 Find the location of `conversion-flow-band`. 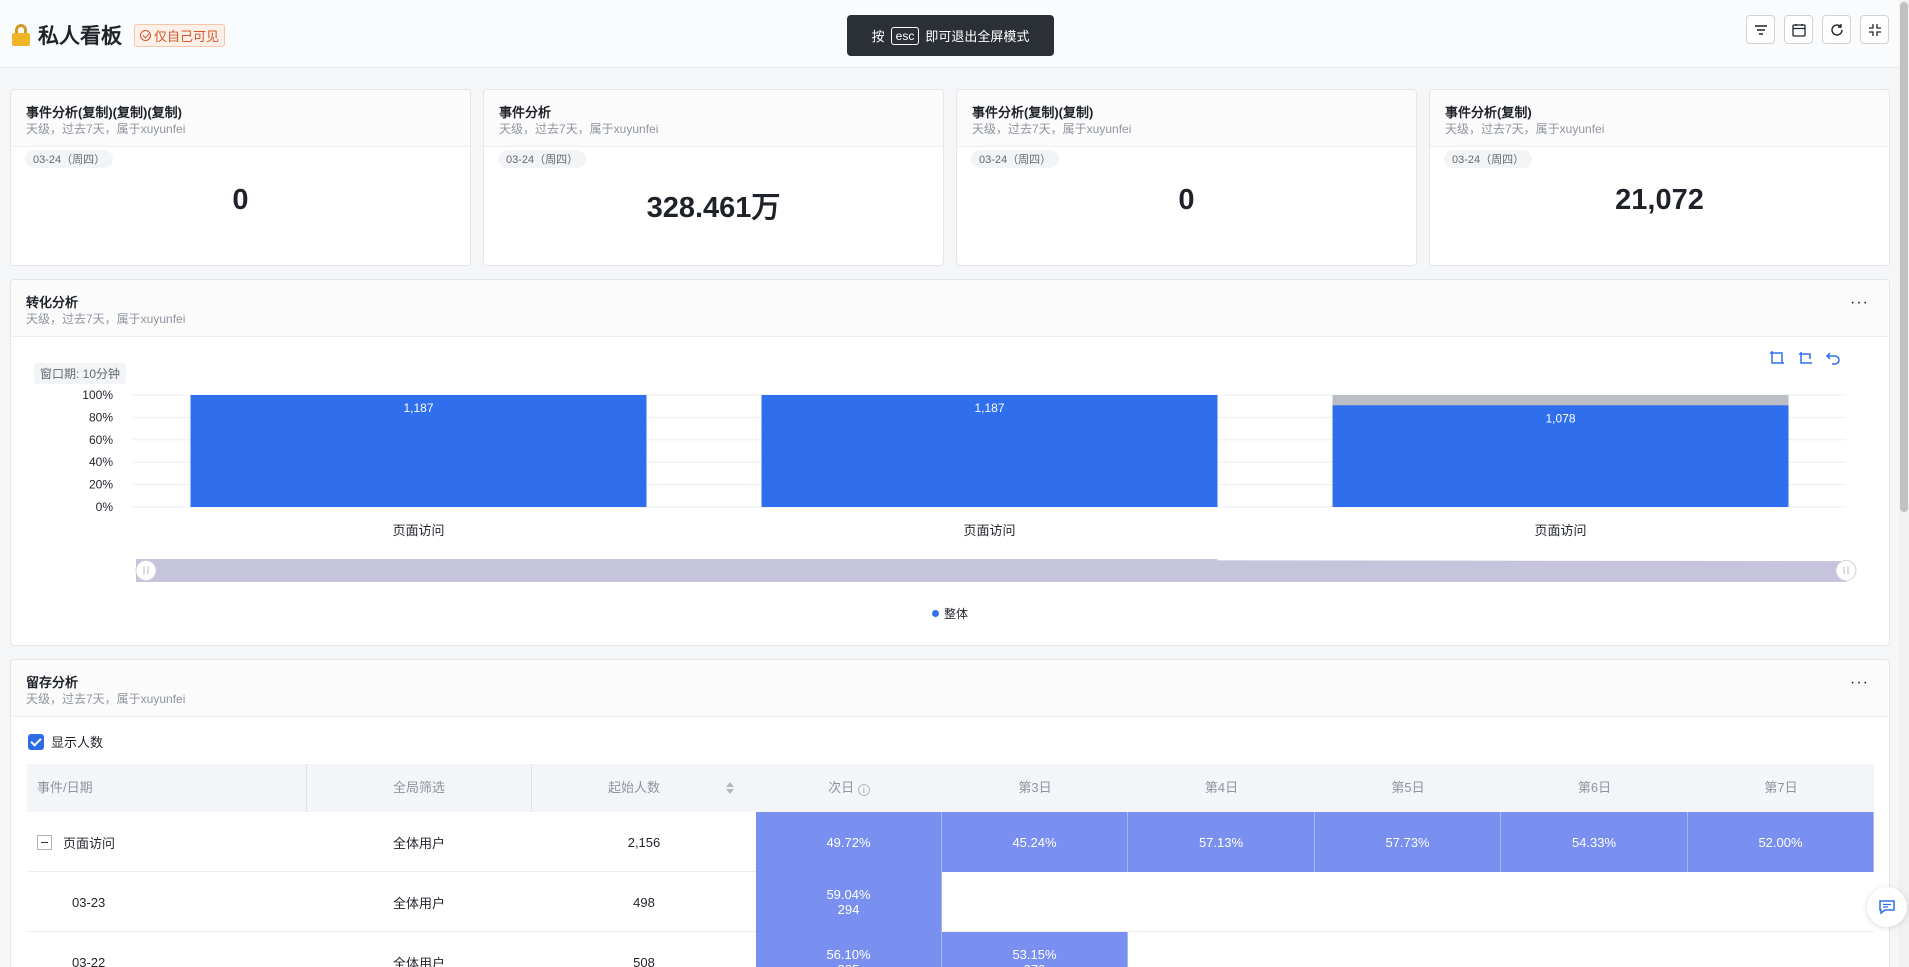

conversion-flow-band is located at coordinates (677, 570).